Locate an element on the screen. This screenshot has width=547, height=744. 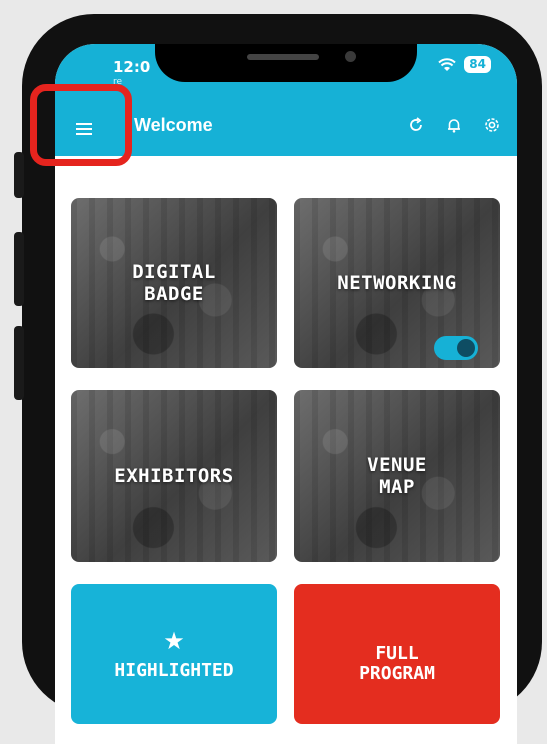
page-title: Welcome is located at coordinates (173, 125).